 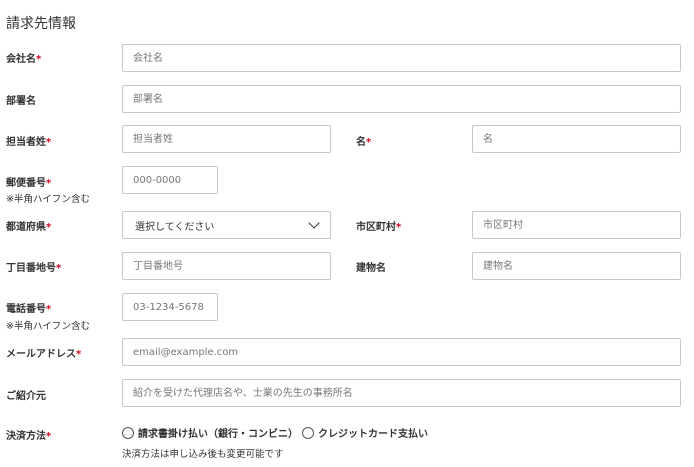 I want to click on last-name-label: 担当者姓*, so click(x=28, y=140).